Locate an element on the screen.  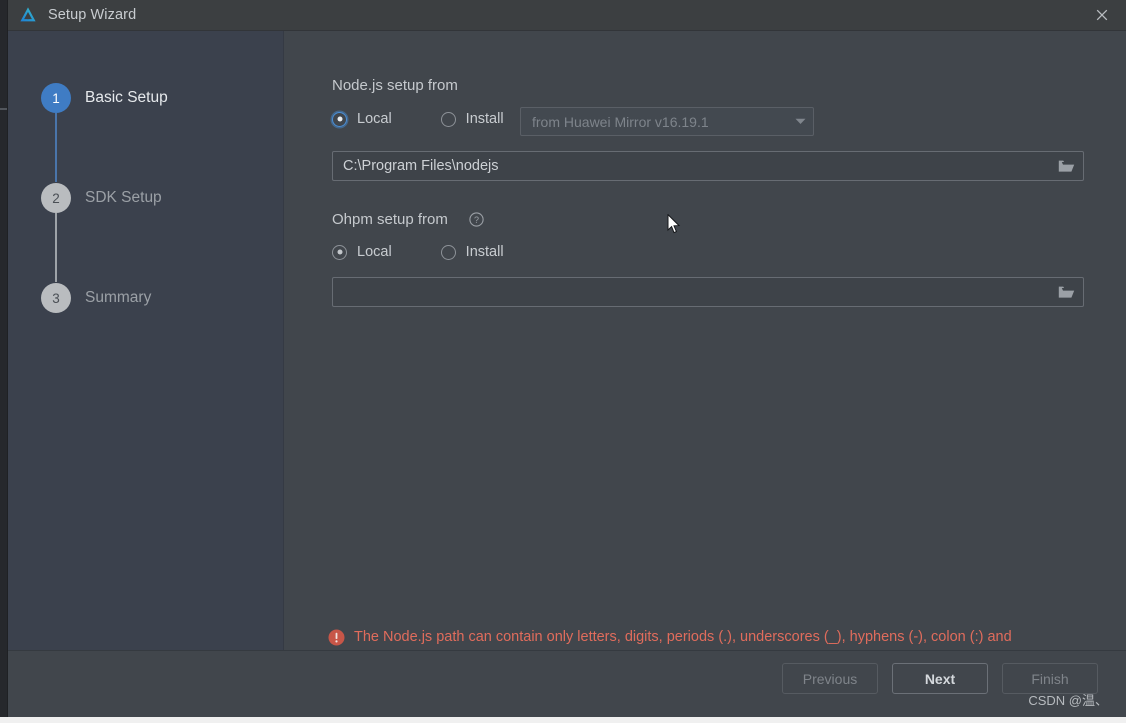
stepper-item-basic-setup: 1 Basic Setup is located at coordinates (104, 98).